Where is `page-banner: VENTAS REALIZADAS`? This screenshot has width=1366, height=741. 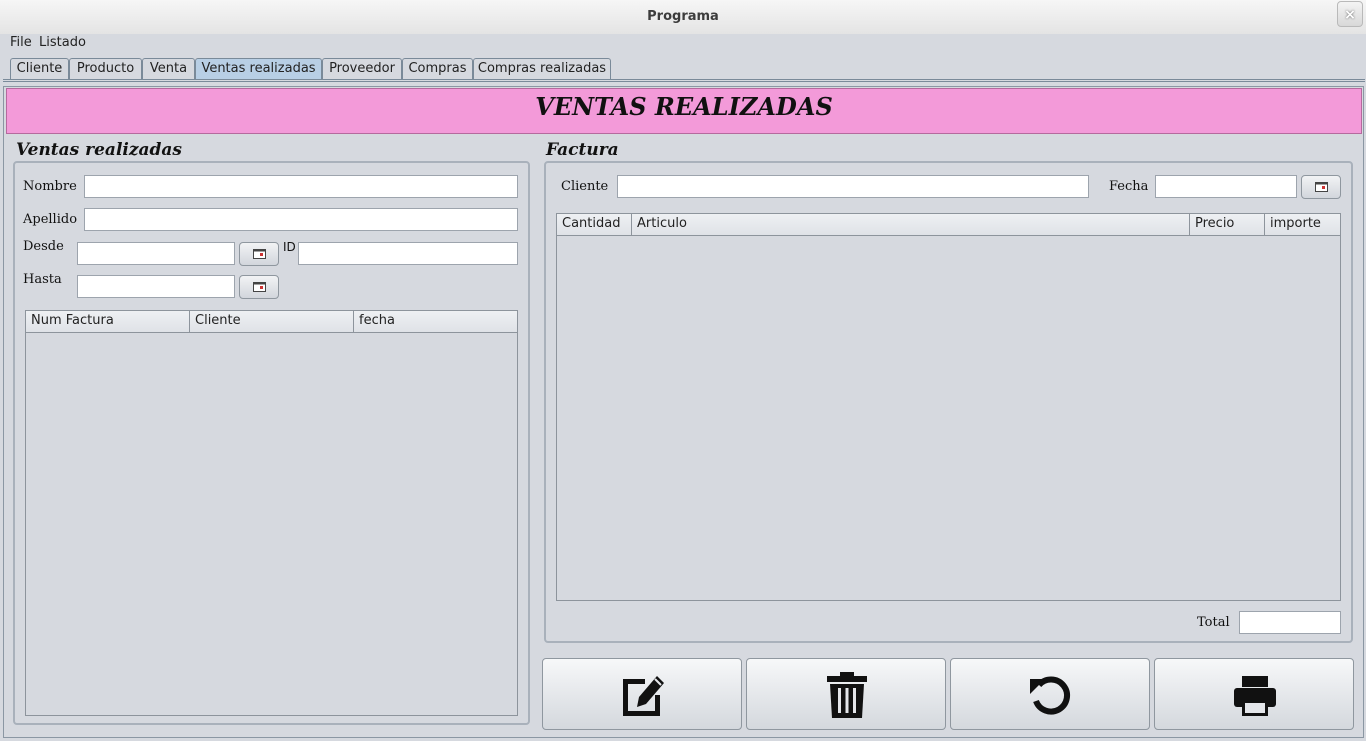
page-banner: VENTAS REALIZADAS is located at coordinates (684, 111).